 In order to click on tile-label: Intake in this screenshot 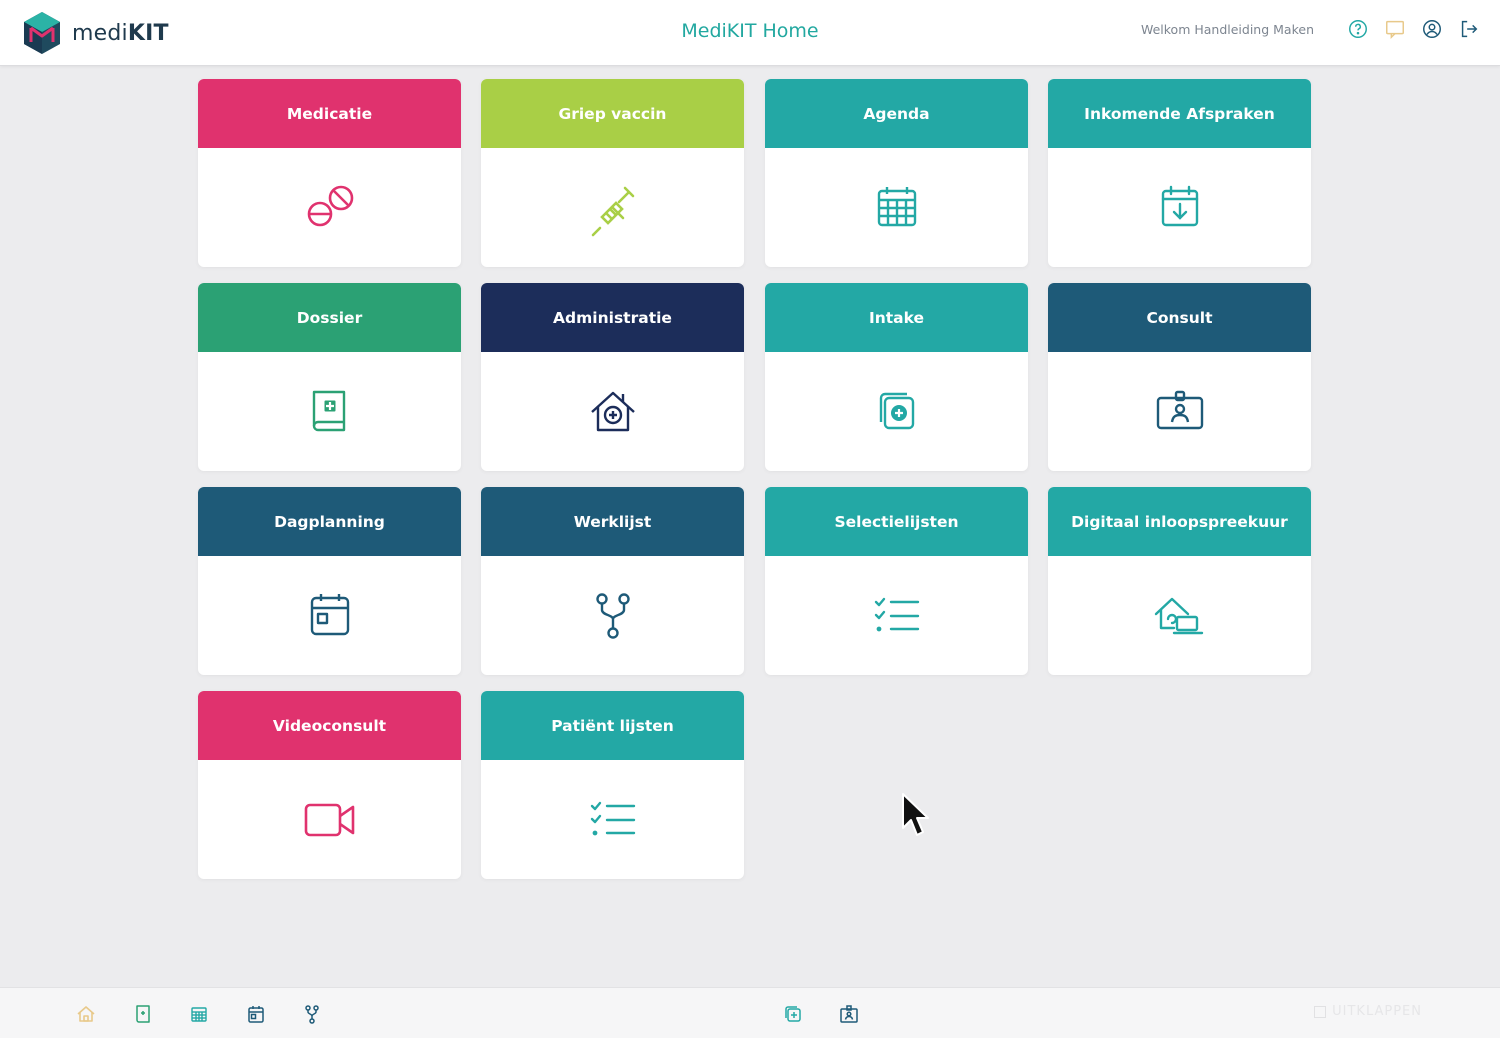, I will do `click(896, 317)`.